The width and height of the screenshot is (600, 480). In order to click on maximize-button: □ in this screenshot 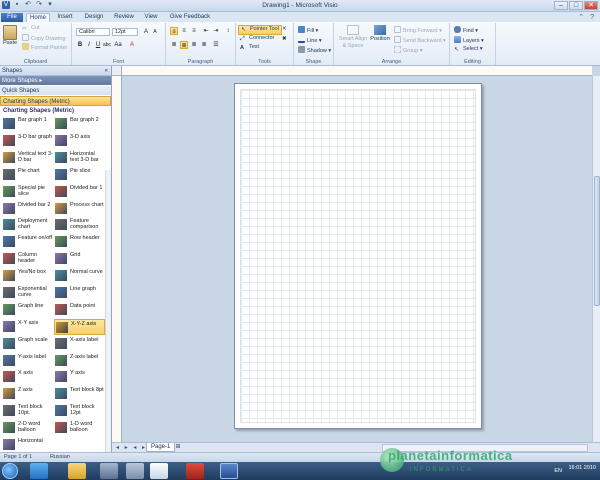, I will do `click(576, 5)`.